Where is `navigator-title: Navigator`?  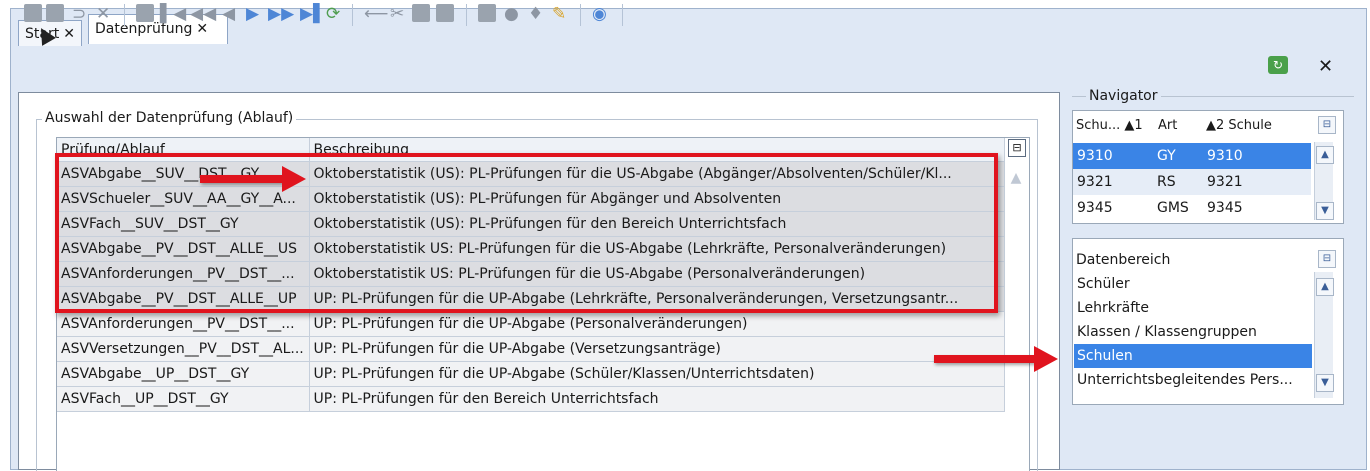 navigator-title: Navigator is located at coordinates (1123, 96).